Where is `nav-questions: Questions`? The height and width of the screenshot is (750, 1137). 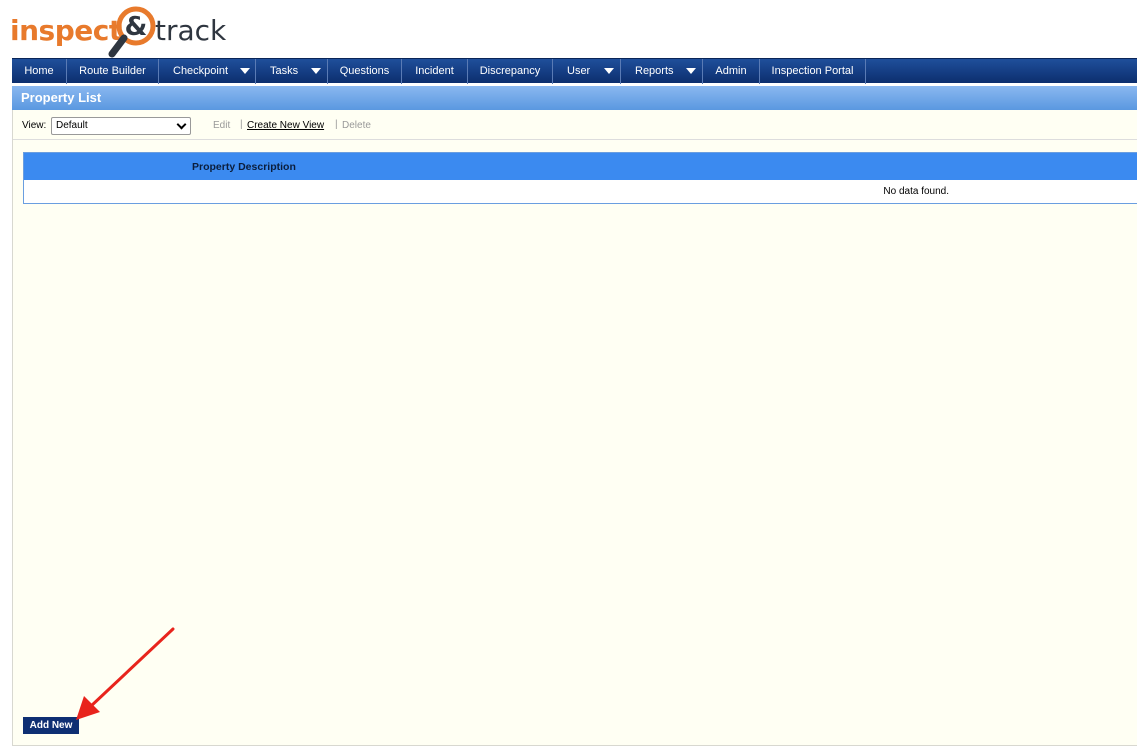 nav-questions: Questions is located at coordinates (365, 71).